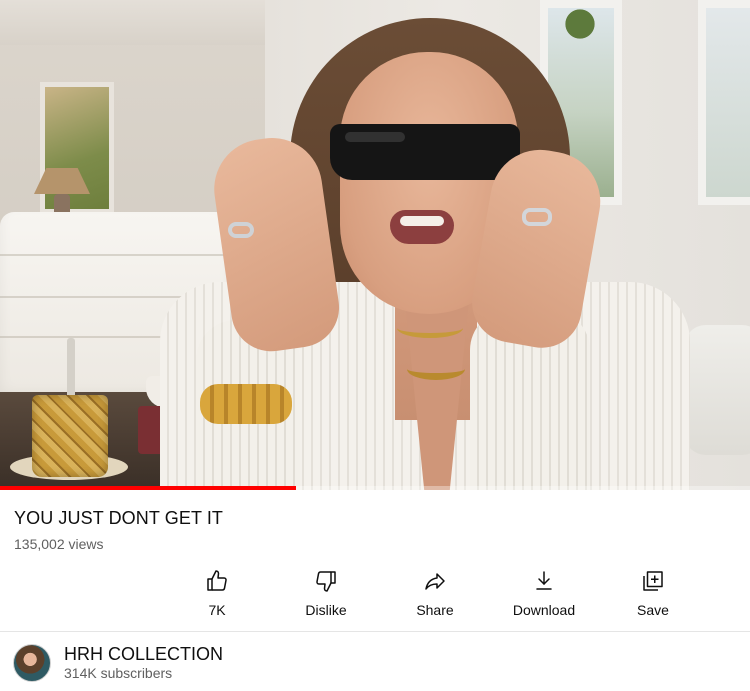 Image resolution: width=750 pixels, height=691 pixels. Describe the element at coordinates (430, 328) in the screenshot. I see `video-necklace` at that location.